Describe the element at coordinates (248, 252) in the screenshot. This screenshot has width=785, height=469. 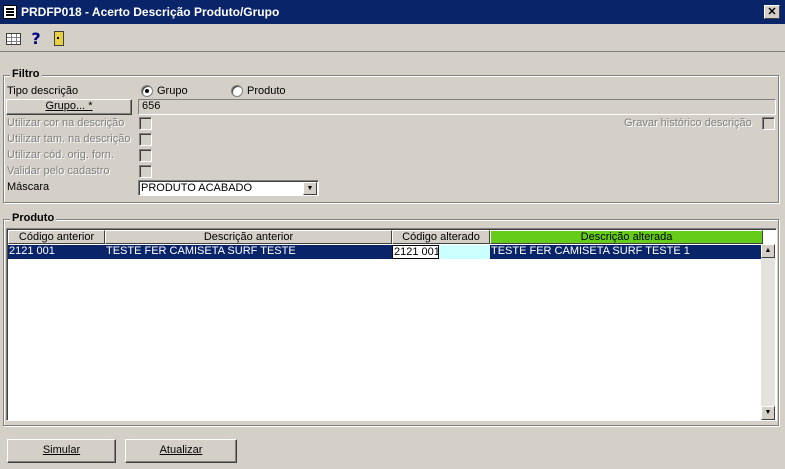
I see `table-cell-descricao-anterior: TESTE FER CAMISETA SURF TESTE` at that location.